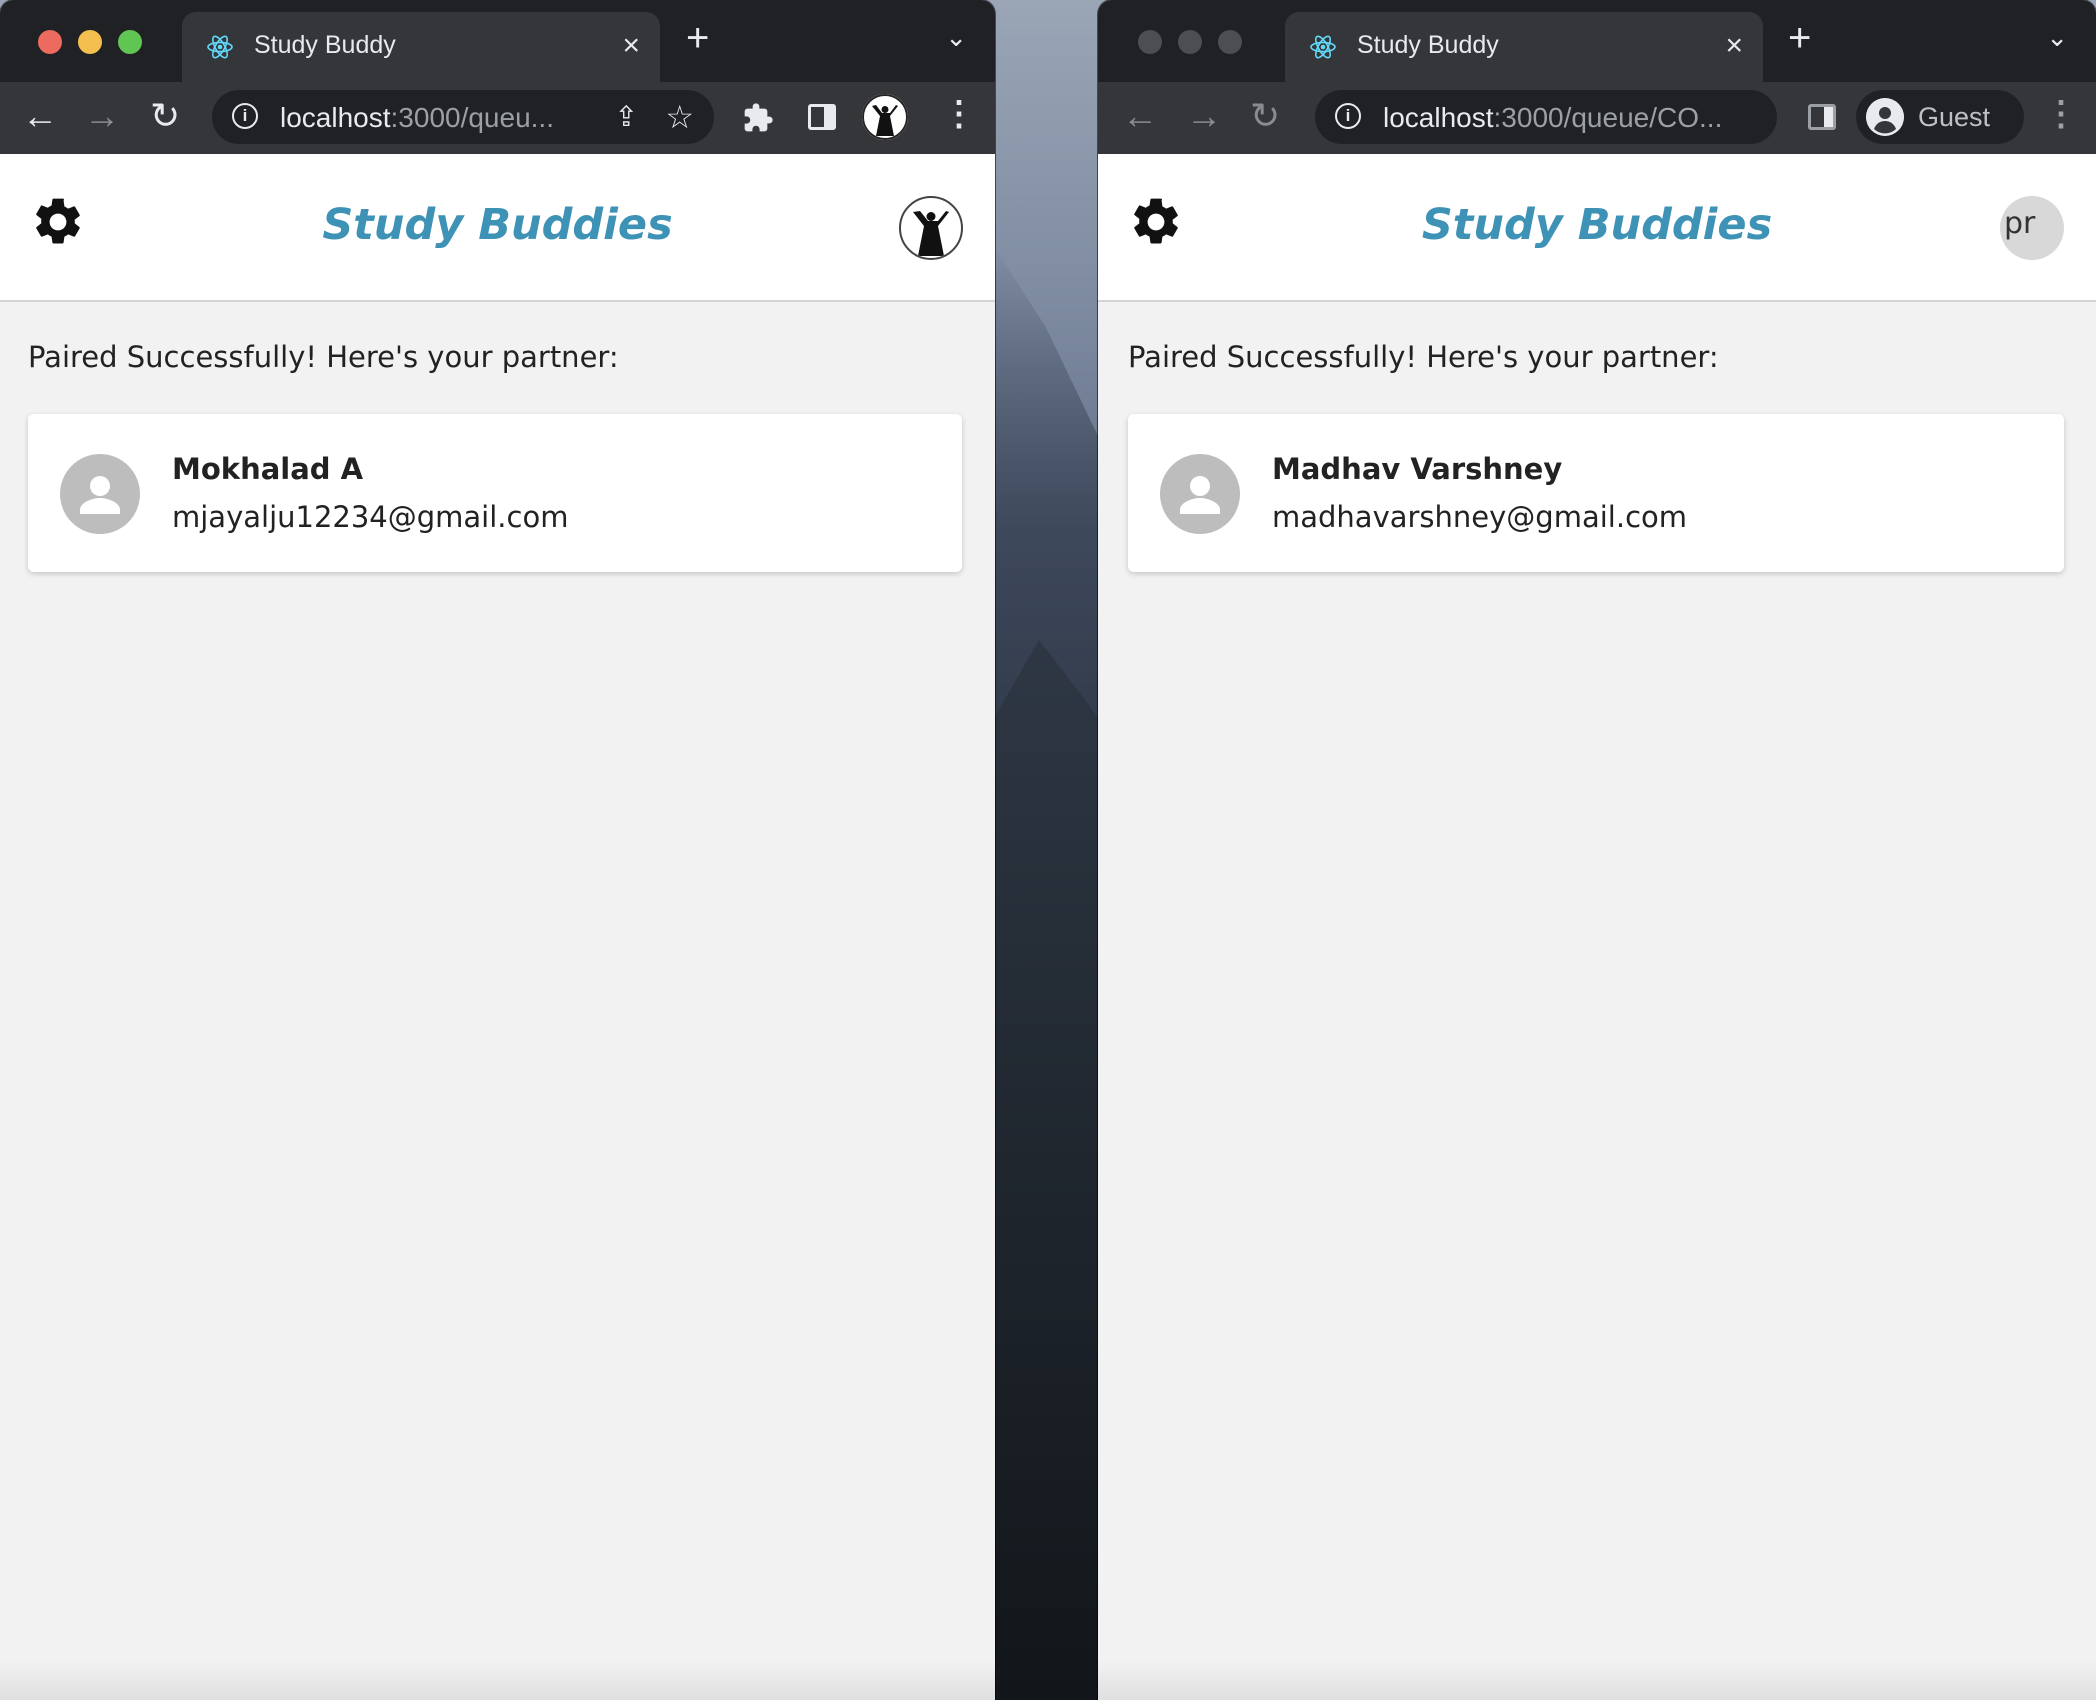 This screenshot has height=1700, width=2096. I want to click on guest-avatar-icon, so click(1885, 117).